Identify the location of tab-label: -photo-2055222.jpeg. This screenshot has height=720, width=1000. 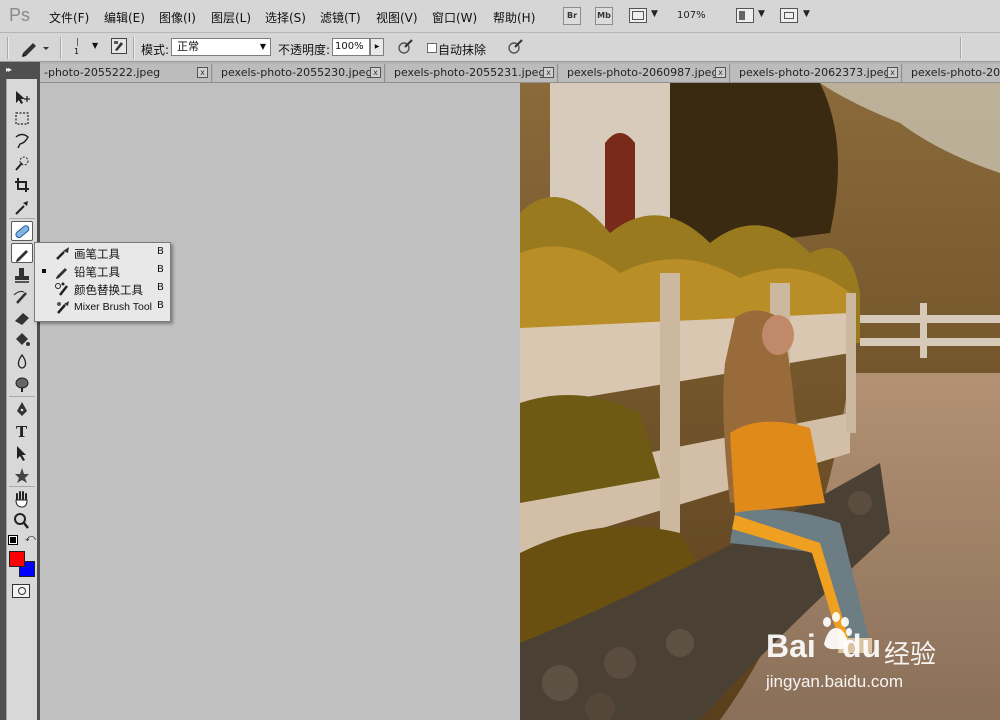
(102, 72).